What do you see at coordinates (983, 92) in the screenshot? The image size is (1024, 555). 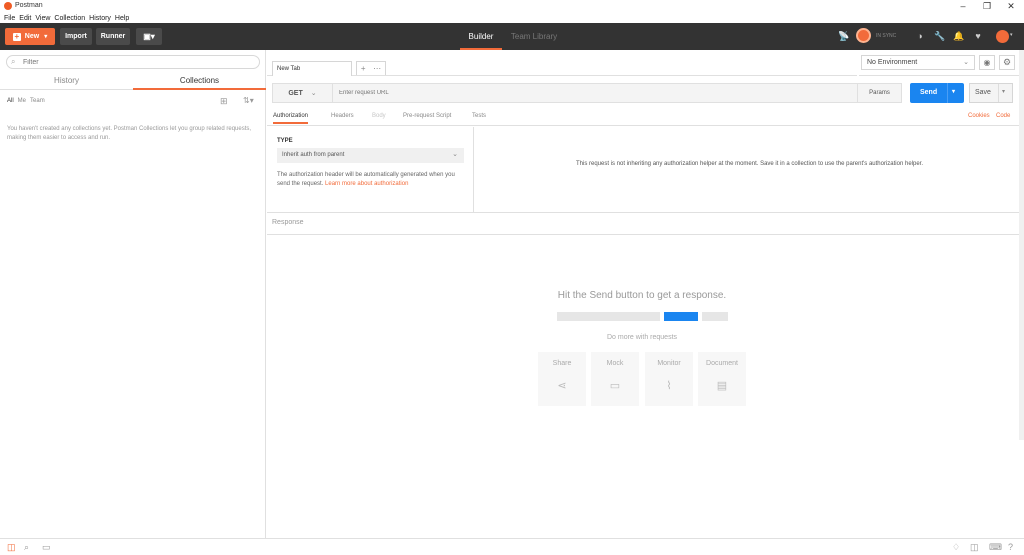 I see `save-label: Save` at bounding box center [983, 92].